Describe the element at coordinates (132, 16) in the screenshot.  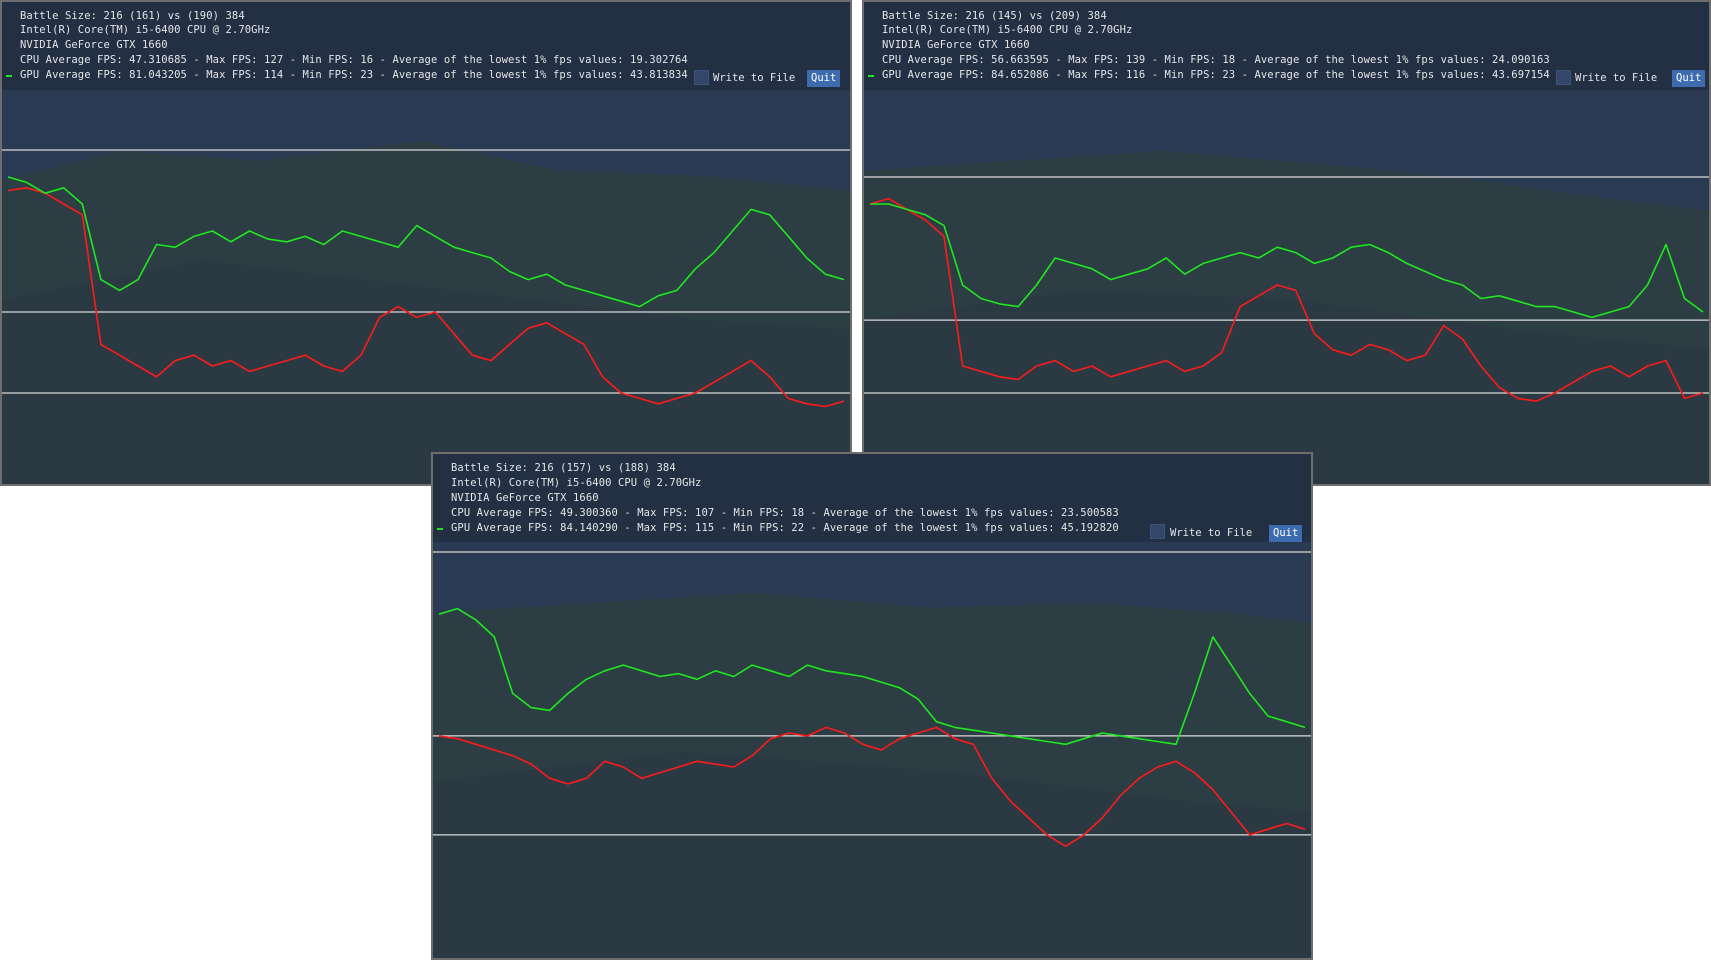
I see `battle-size-text: Battle Size: 216 (161) vs (190) 384` at that location.